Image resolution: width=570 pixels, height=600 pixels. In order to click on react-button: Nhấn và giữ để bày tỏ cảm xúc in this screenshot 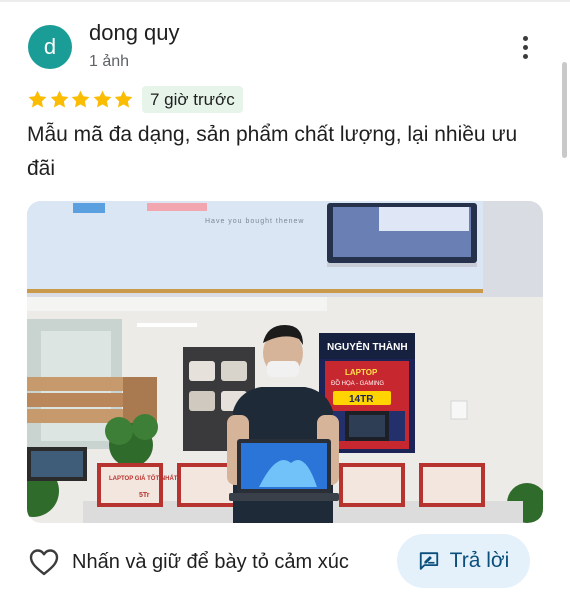, I will do `click(188, 562)`.